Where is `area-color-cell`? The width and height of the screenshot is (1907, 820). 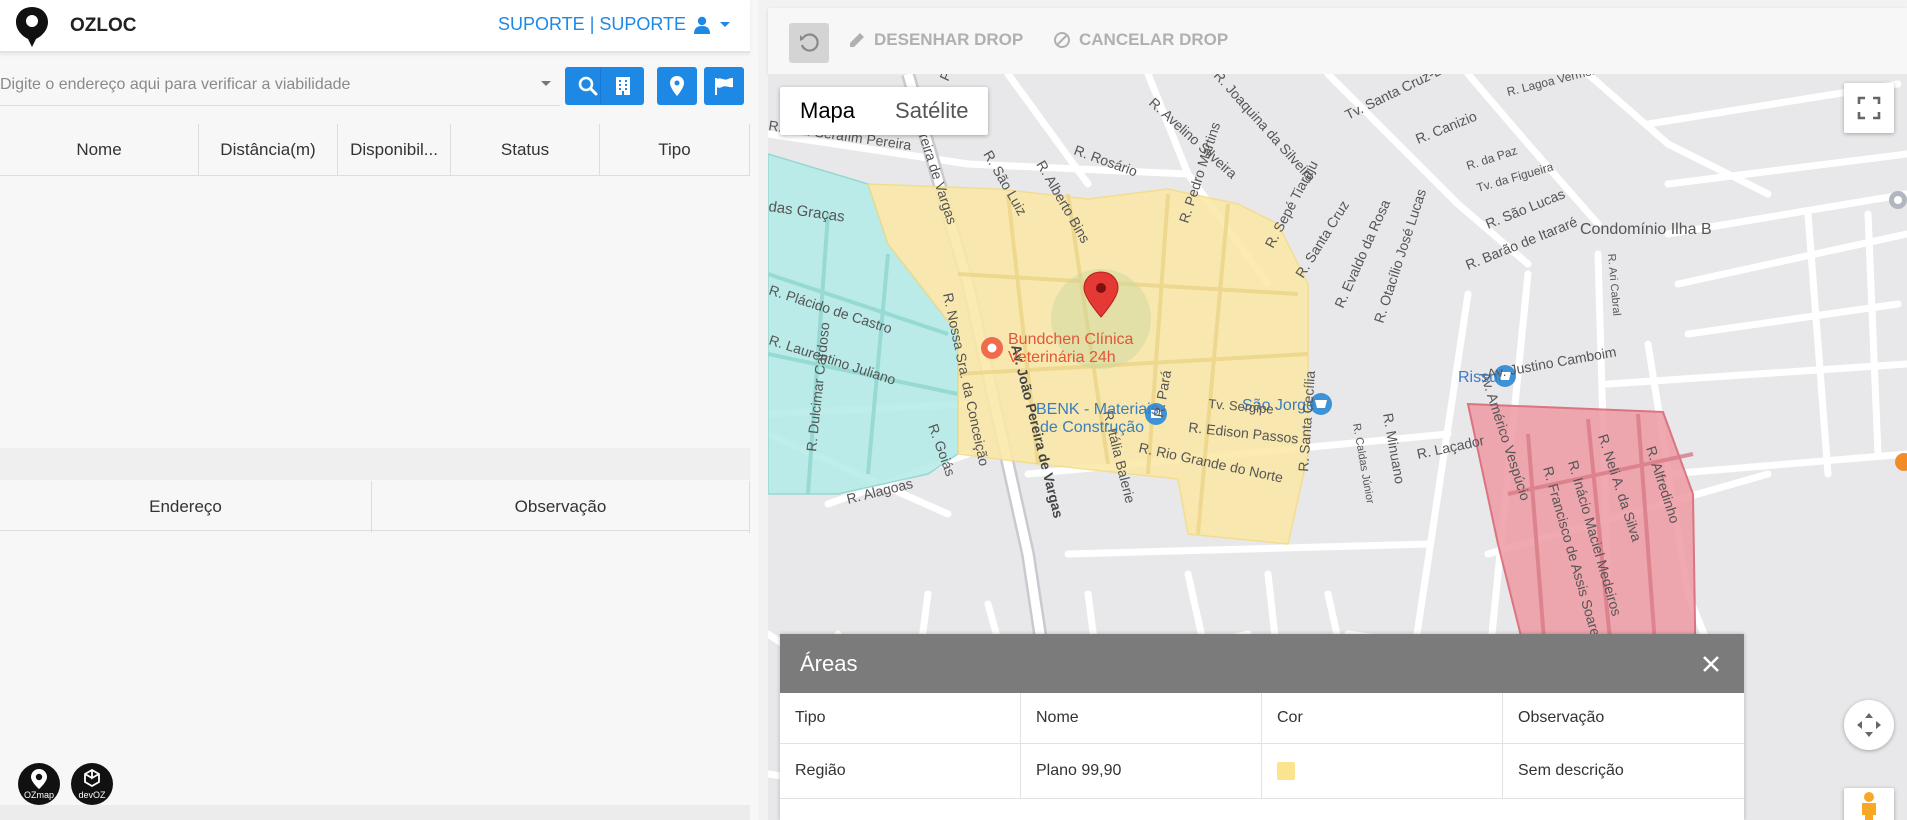 area-color-cell is located at coordinates (1382, 771).